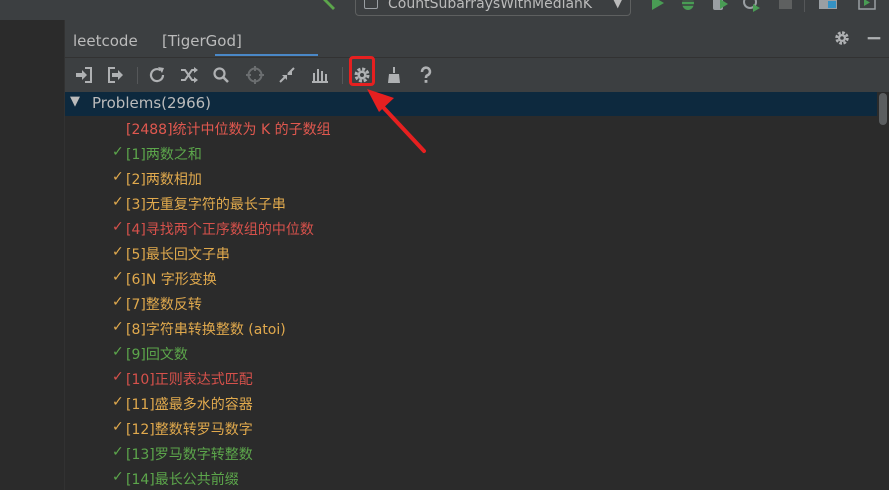  I want to click on tab-tigergod: [TigerGod], so click(202, 41).